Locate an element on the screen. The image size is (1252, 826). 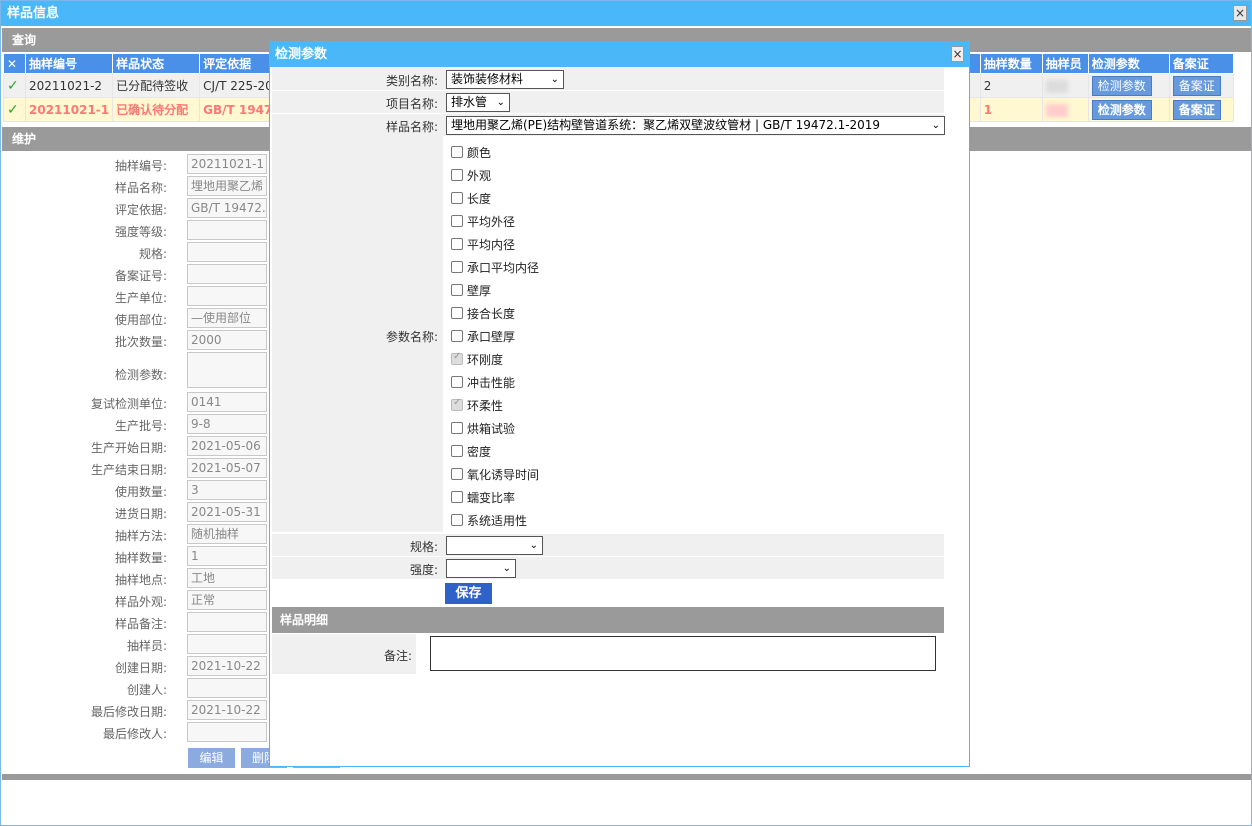
form-field: 0141 is located at coordinates (227, 402).